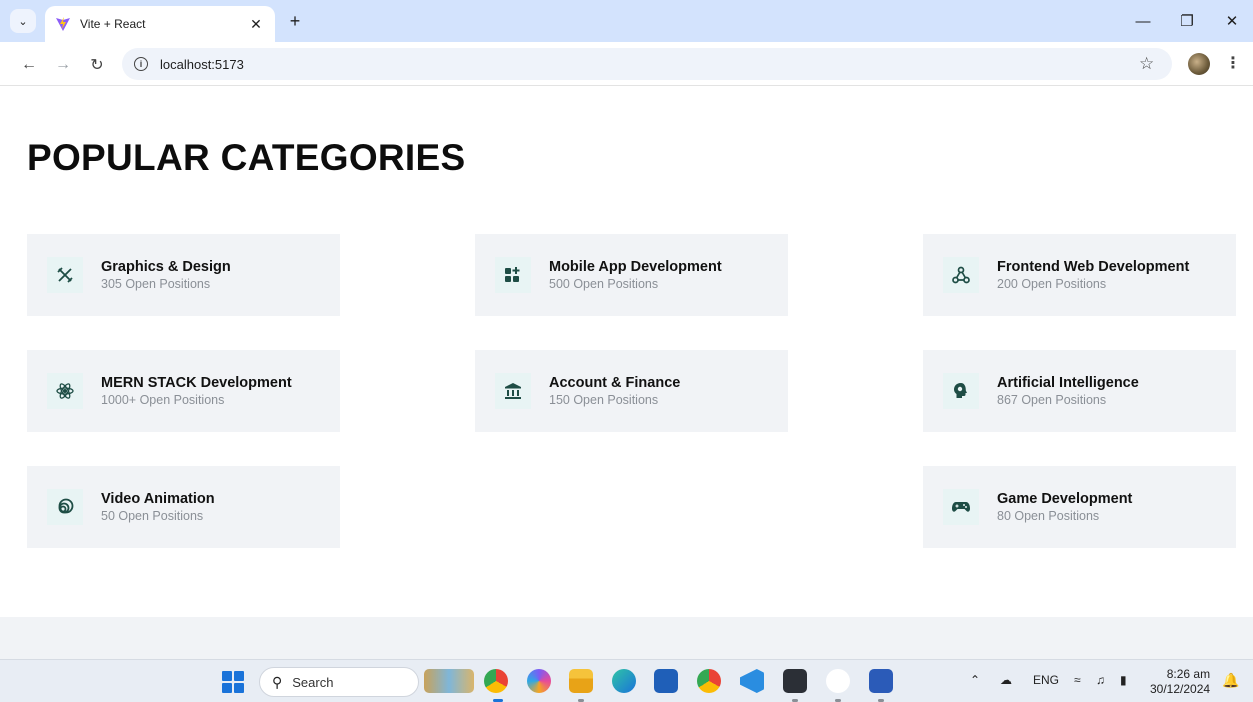 This screenshot has height=702, width=1253. Describe the element at coordinates (233, 682) in the screenshot. I see `windows-start-button` at that location.